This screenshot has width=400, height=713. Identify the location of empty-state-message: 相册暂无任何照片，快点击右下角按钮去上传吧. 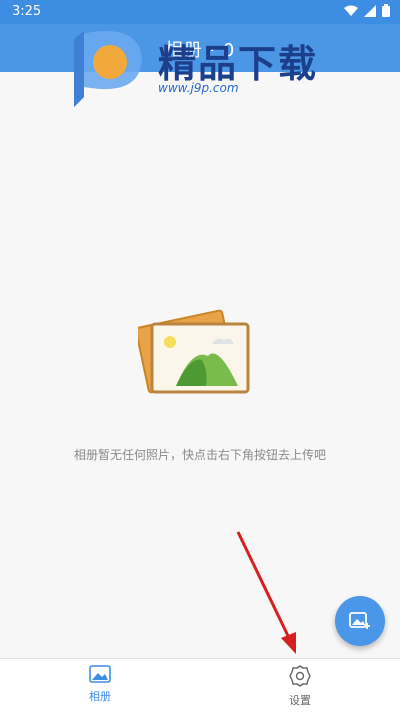
(199, 455).